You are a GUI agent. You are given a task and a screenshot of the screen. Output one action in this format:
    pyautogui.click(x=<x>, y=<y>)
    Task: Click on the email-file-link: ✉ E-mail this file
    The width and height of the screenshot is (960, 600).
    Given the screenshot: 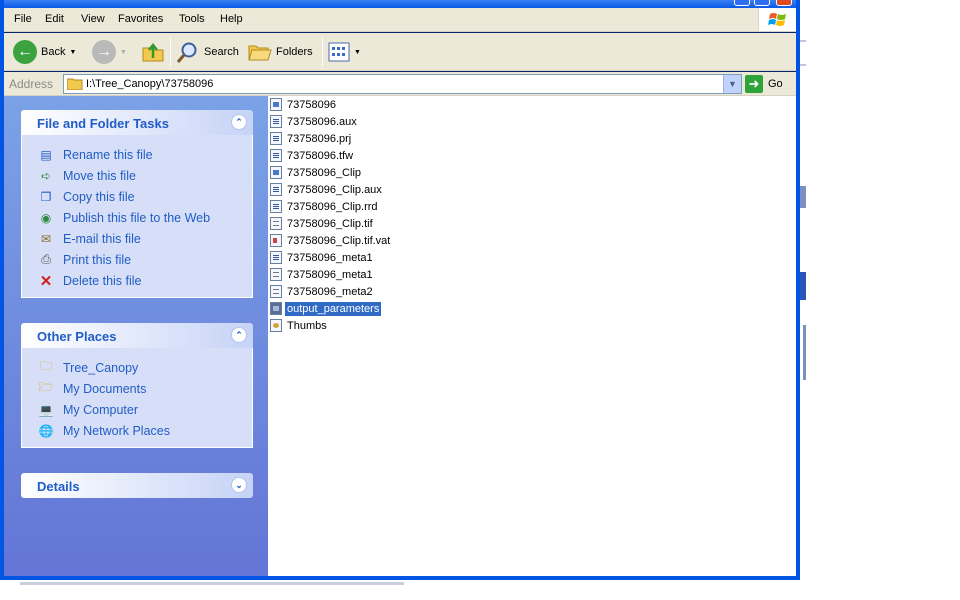 What is the action you would take?
    pyautogui.click(x=137, y=238)
    